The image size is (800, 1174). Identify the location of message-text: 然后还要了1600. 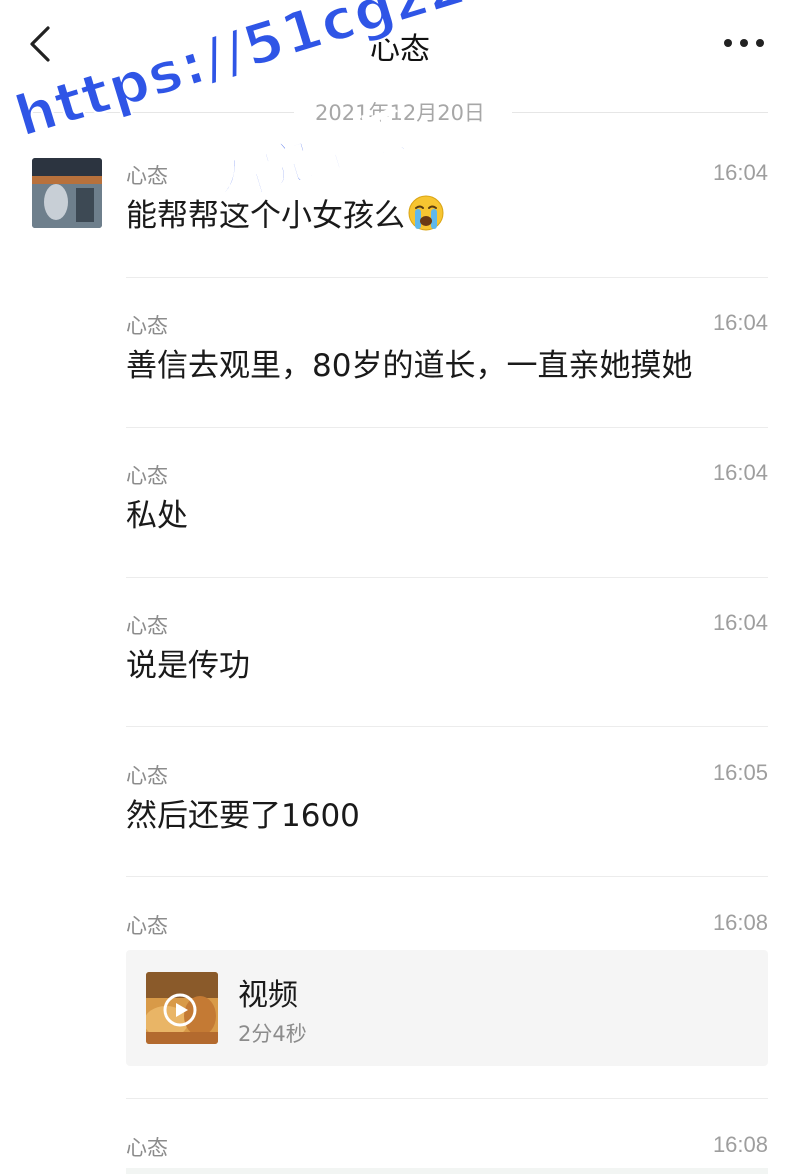
(243, 816).